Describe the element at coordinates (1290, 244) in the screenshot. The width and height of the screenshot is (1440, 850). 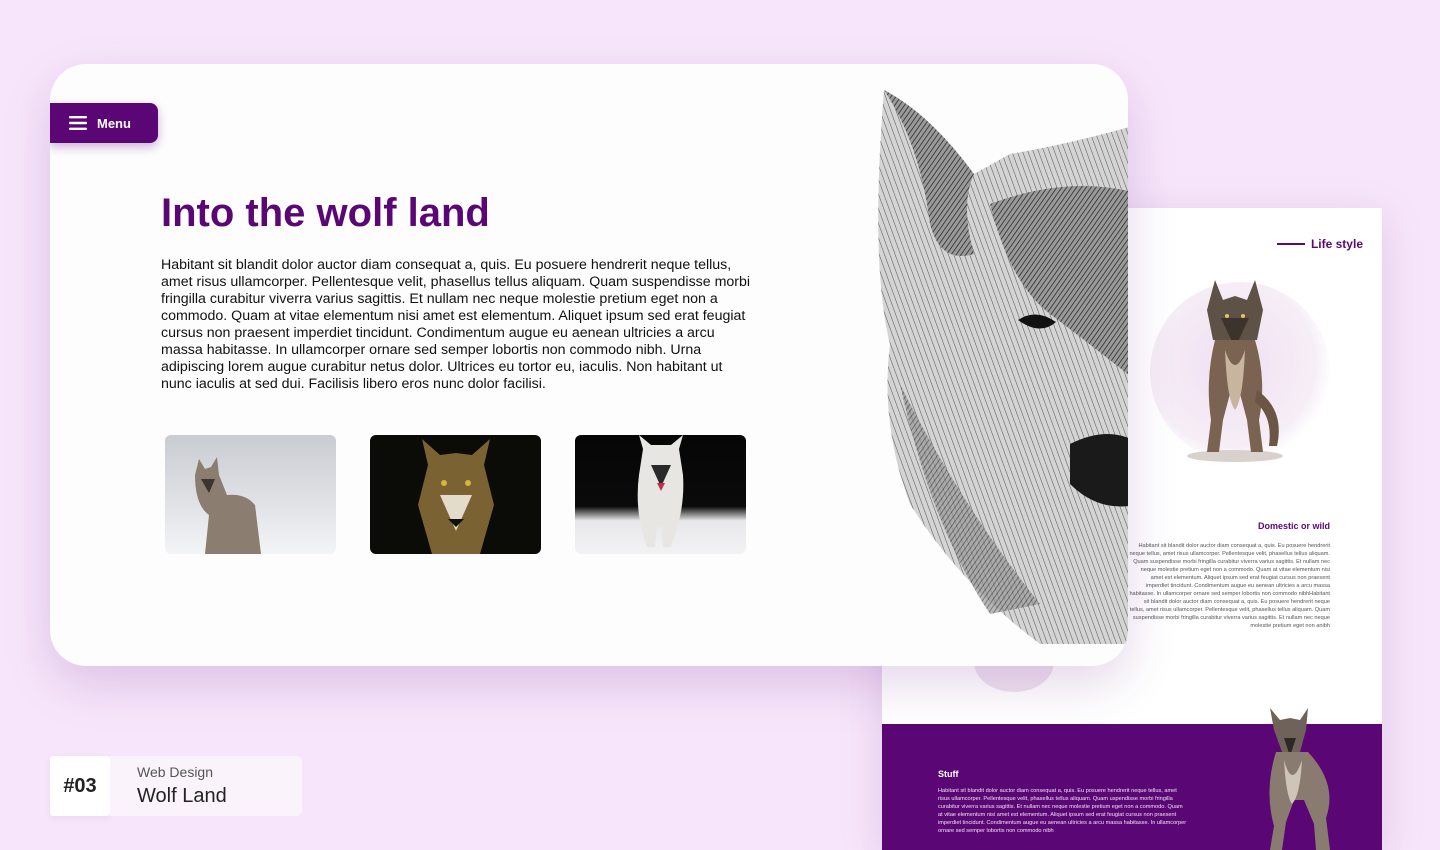
I see `tag-line-divider` at that location.